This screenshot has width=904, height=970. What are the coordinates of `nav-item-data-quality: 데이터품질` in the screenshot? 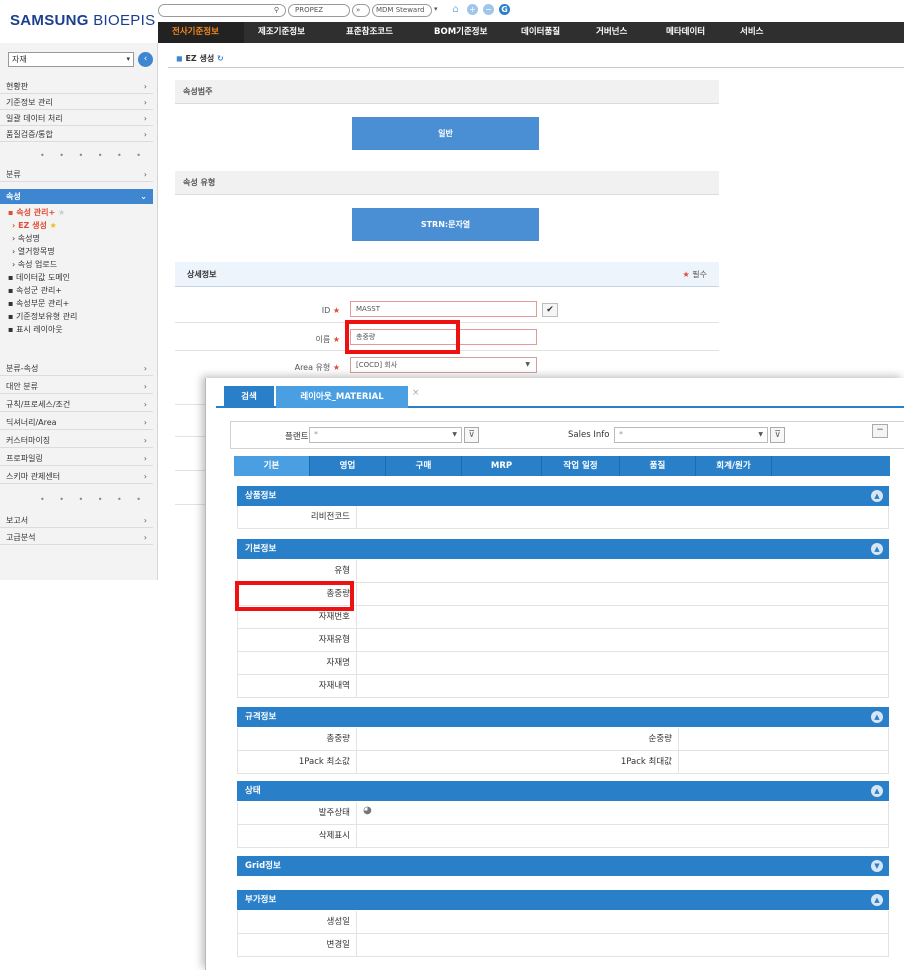 It's located at (540, 32).